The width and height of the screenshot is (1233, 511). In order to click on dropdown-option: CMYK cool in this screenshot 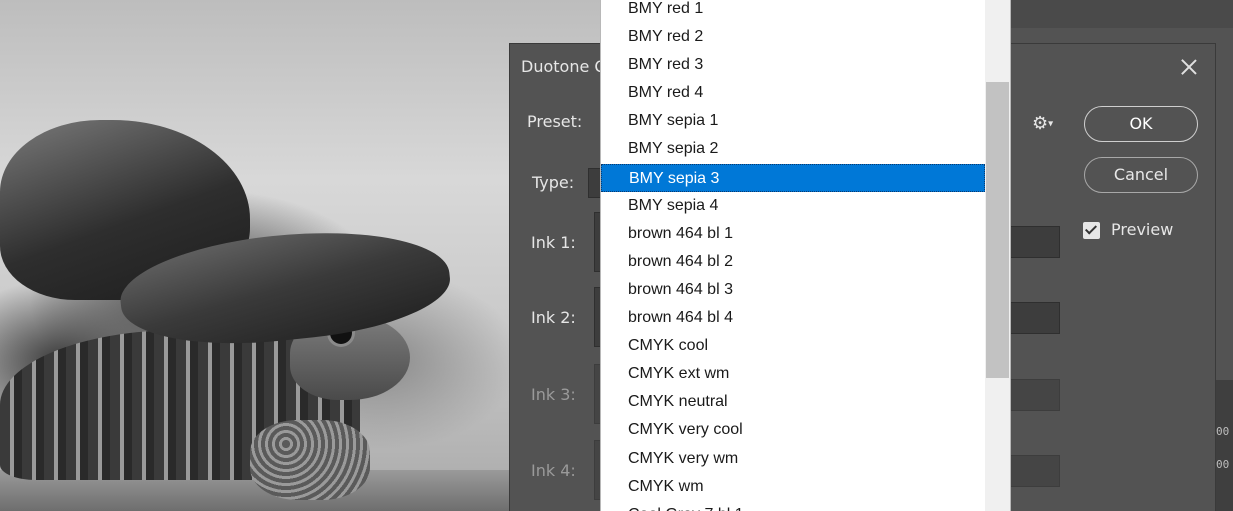, I will do `click(793, 346)`.